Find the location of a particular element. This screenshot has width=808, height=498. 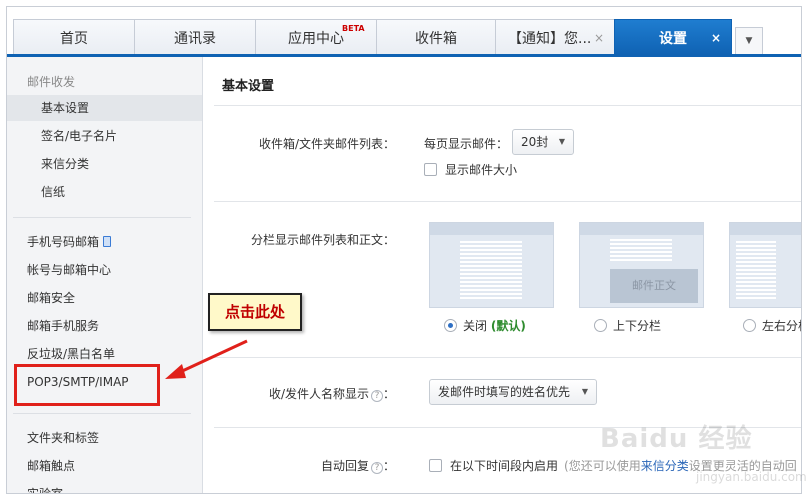

callout: 点击此处 is located at coordinates (255, 312).